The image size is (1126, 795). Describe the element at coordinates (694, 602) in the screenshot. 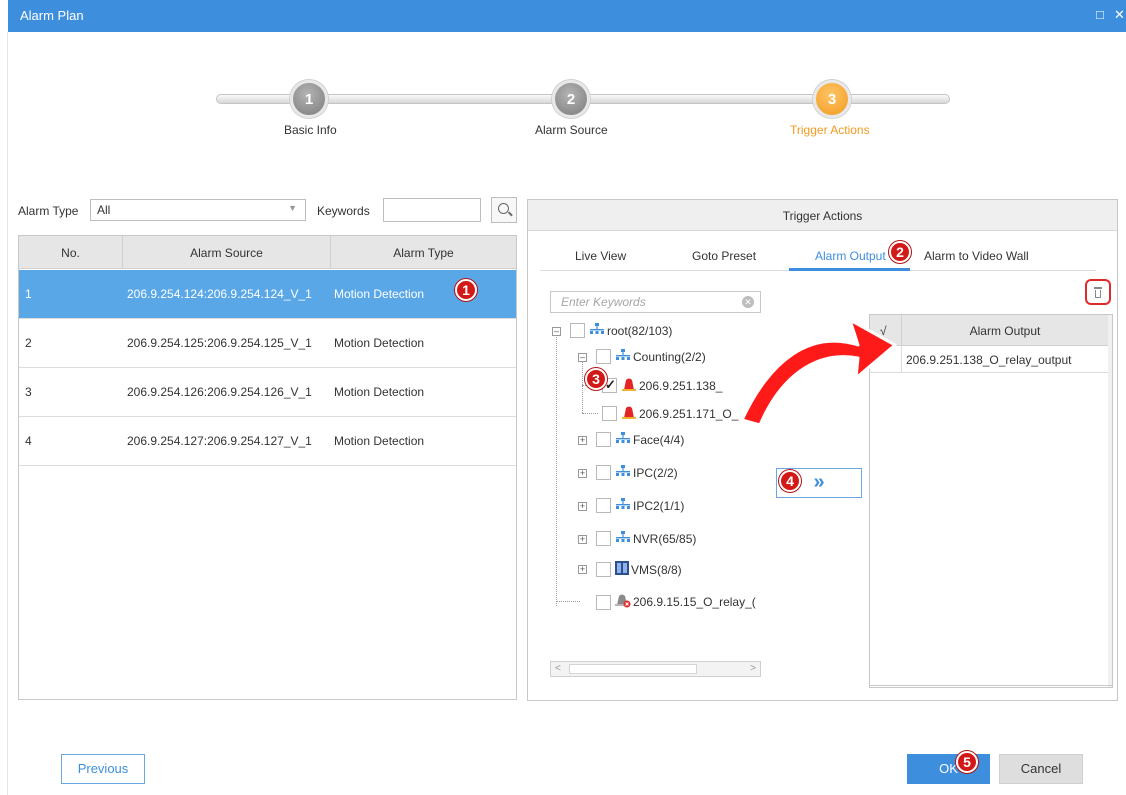

I see `tree-node-label: 206.9.15.15_O_relay_(` at that location.